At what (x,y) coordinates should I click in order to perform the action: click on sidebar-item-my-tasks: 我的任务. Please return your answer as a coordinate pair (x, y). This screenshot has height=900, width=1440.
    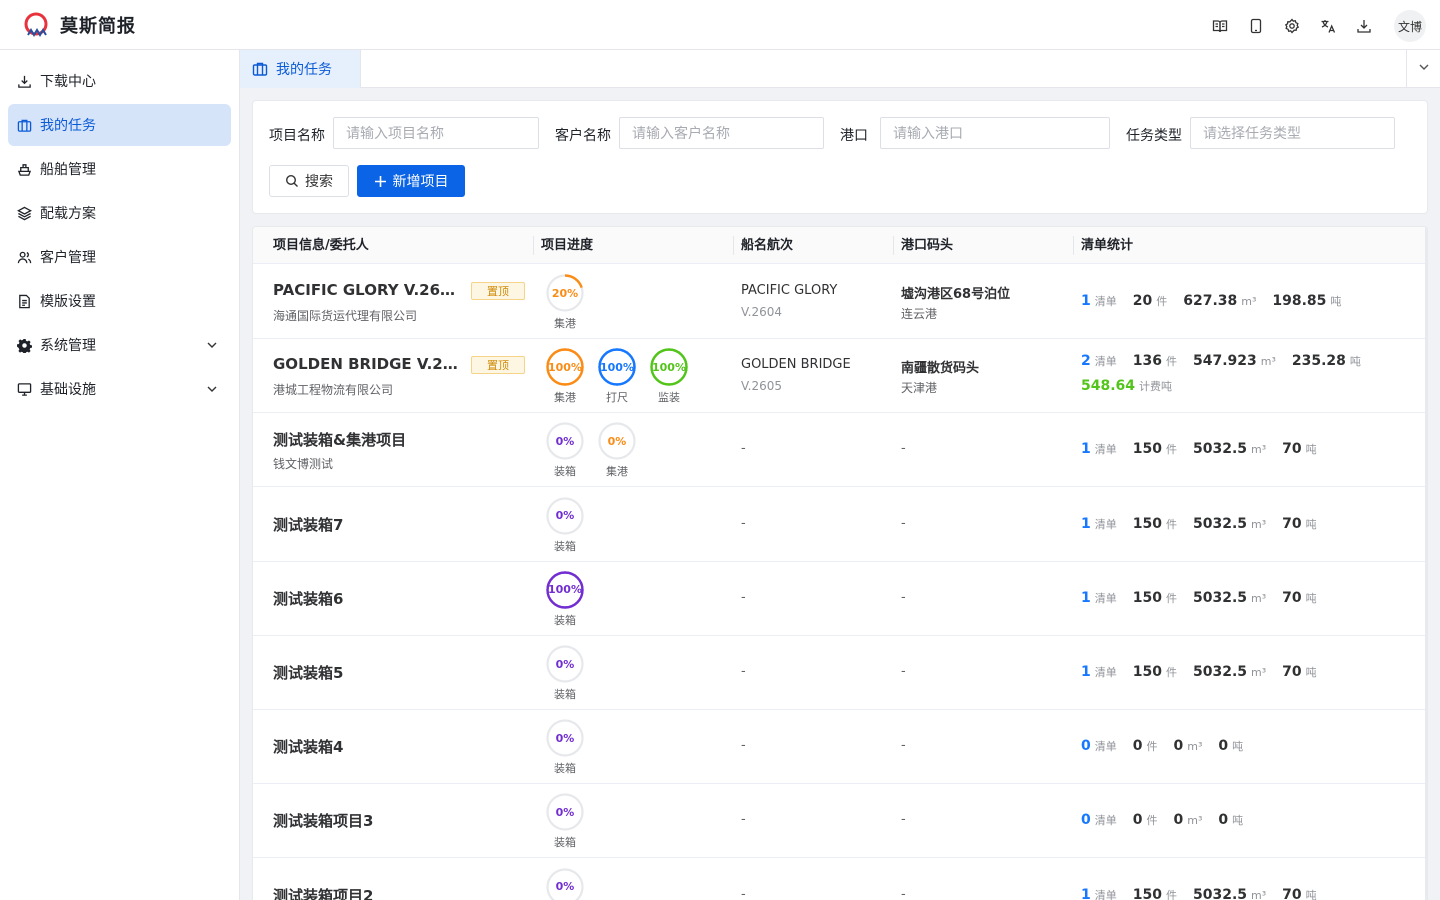
    Looking at the image, I should click on (119, 125).